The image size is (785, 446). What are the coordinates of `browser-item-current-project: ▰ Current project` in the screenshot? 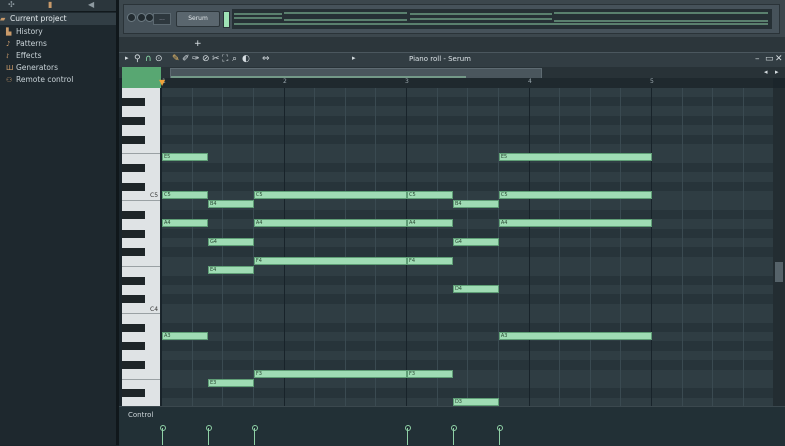 It's located at (58, 19).